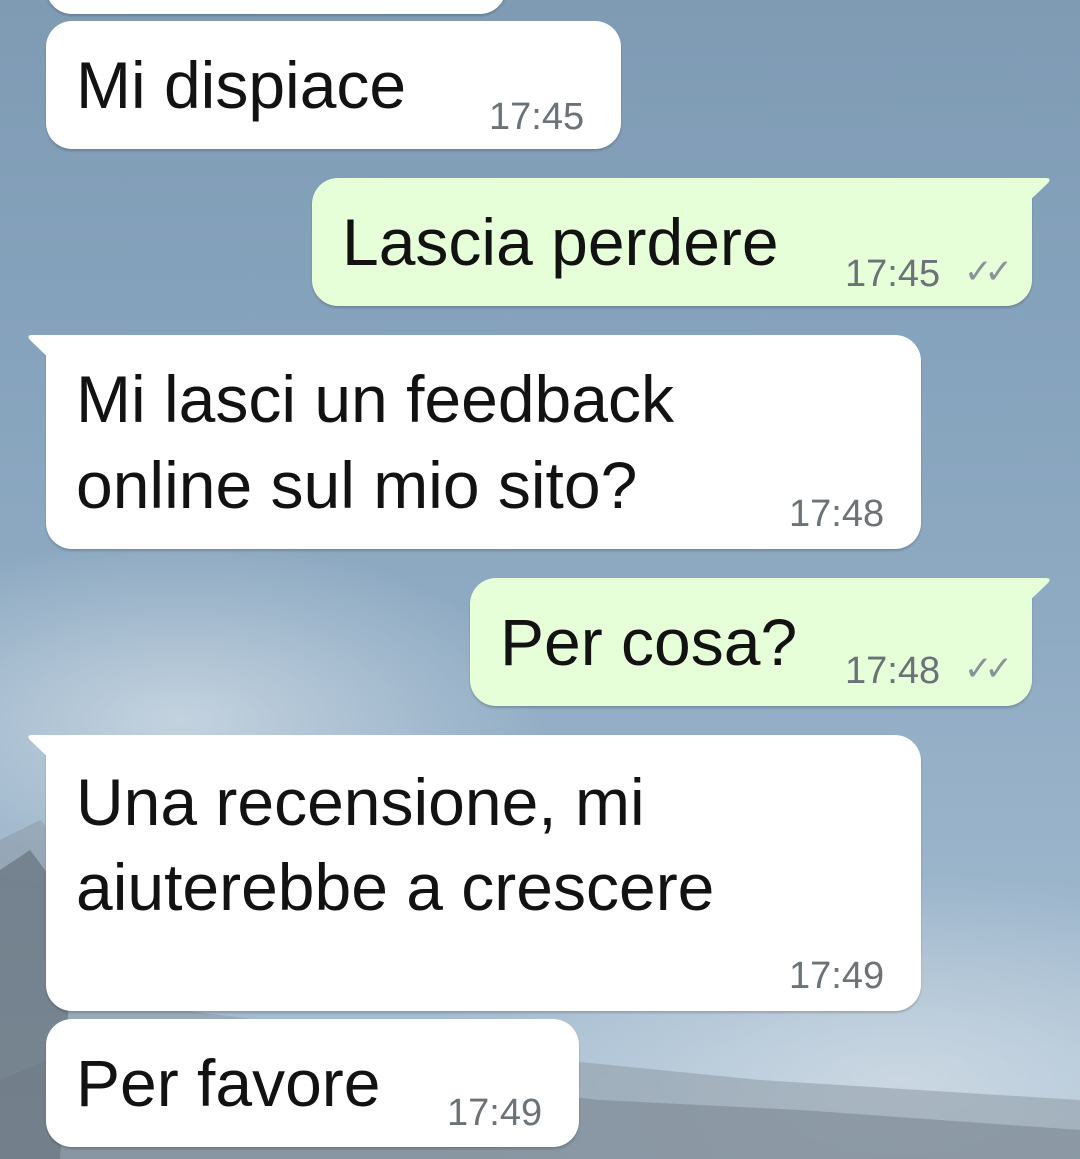 This screenshot has height=1159, width=1080. I want to click on message-text: Mi dispiace, so click(241, 85).